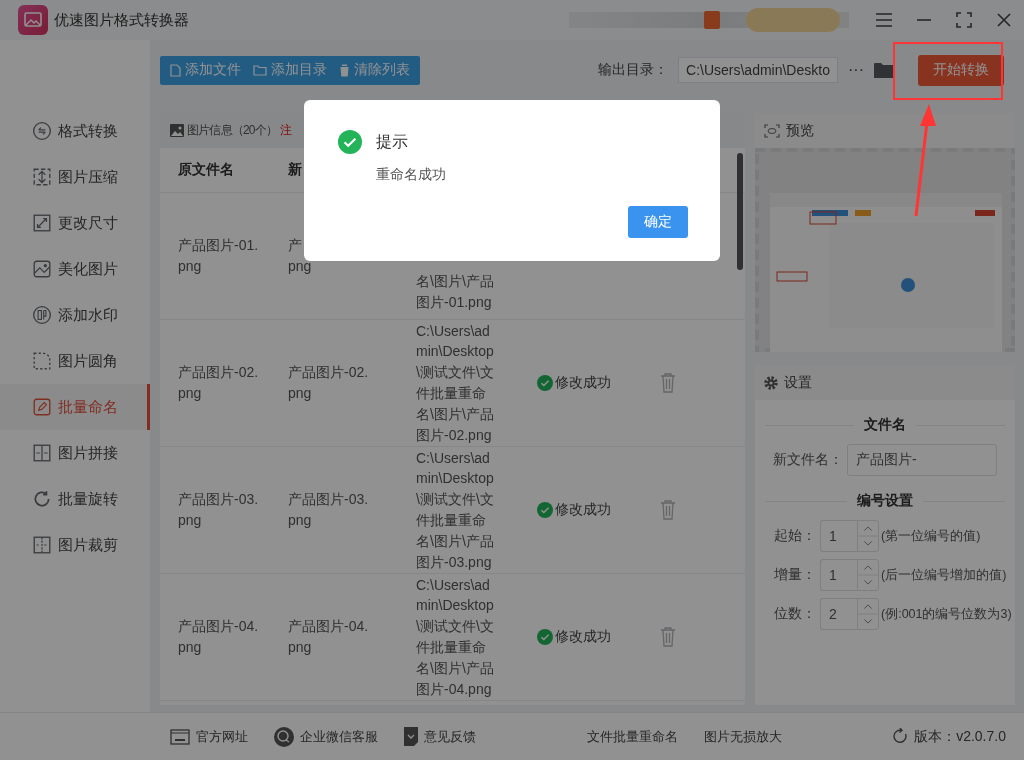 The image size is (1024, 760). Describe the element at coordinates (808, 460) in the screenshot. I see `field-label: 新文件名：` at that location.